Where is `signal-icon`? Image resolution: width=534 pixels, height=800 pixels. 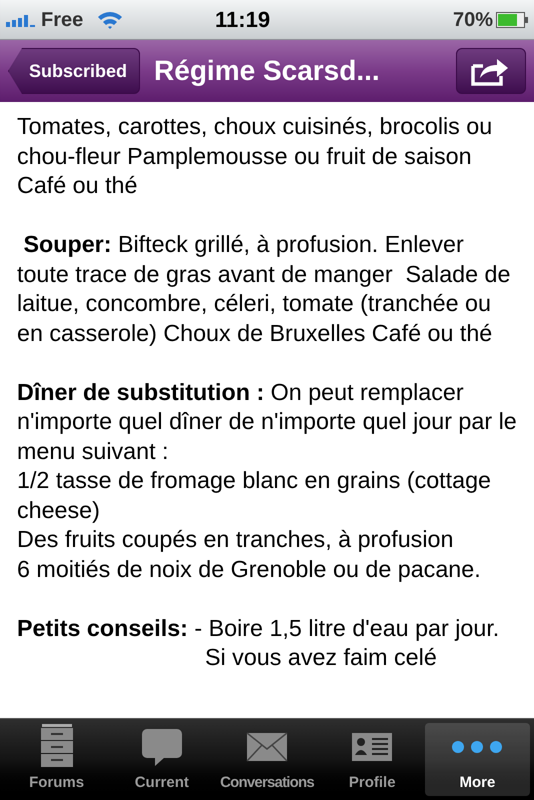 signal-icon is located at coordinates (21, 19).